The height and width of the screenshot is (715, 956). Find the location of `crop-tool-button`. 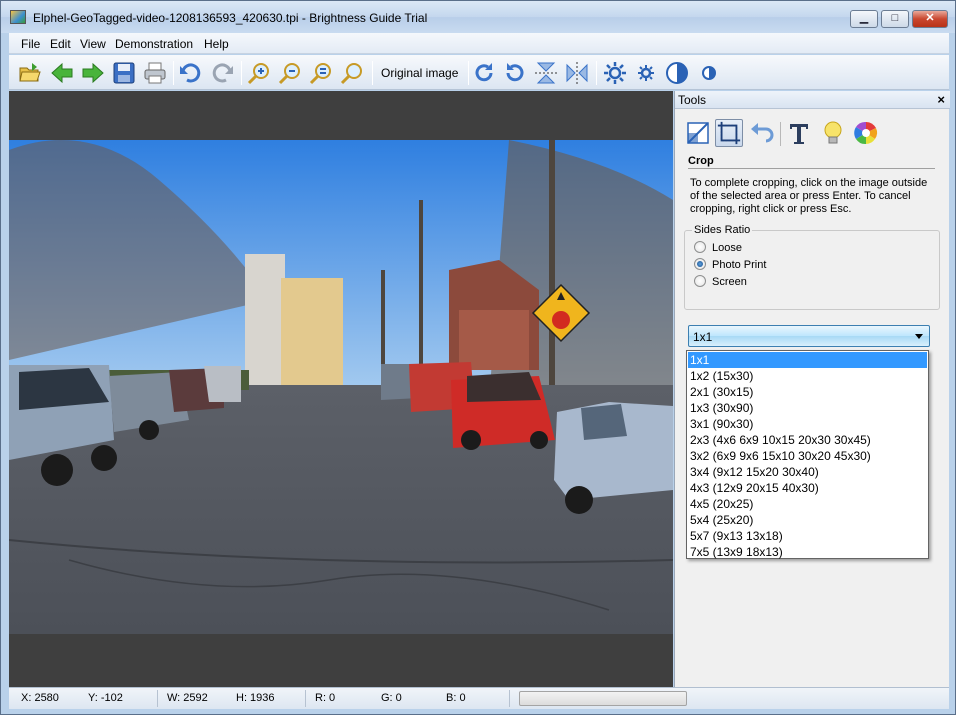

crop-tool-button is located at coordinates (729, 133).